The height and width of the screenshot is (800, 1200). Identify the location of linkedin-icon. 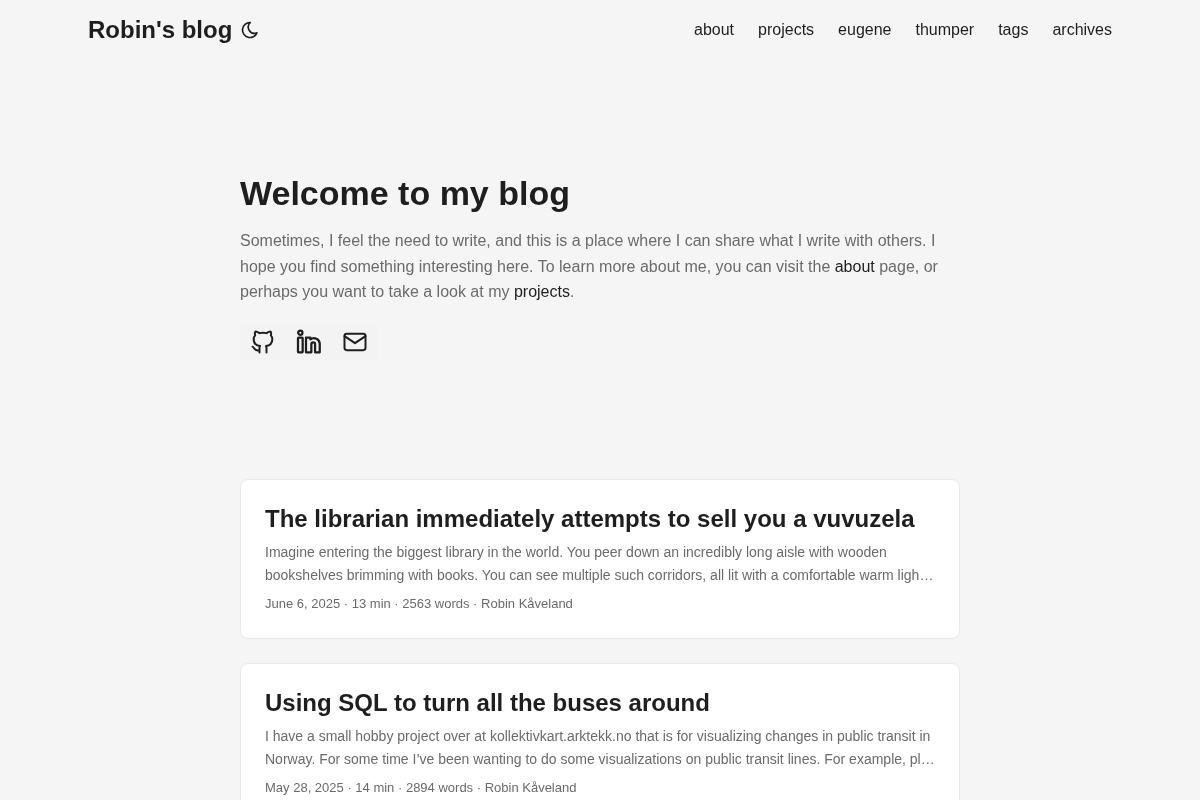
(309, 341).